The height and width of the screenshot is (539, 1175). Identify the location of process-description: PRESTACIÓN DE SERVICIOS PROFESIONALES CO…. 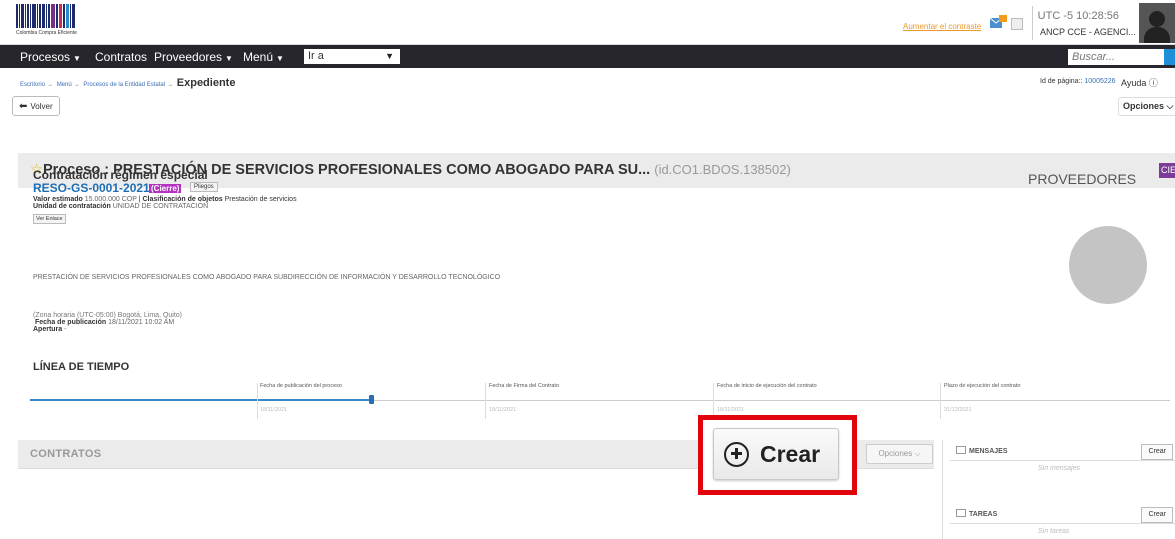
(267, 277).